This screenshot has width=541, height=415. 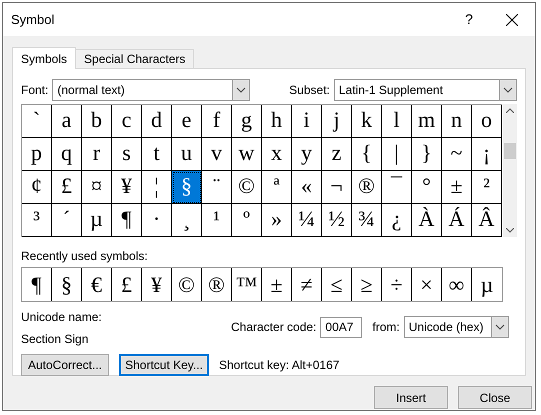 I want to click on dropdown: (normal text), so click(x=151, y=90).